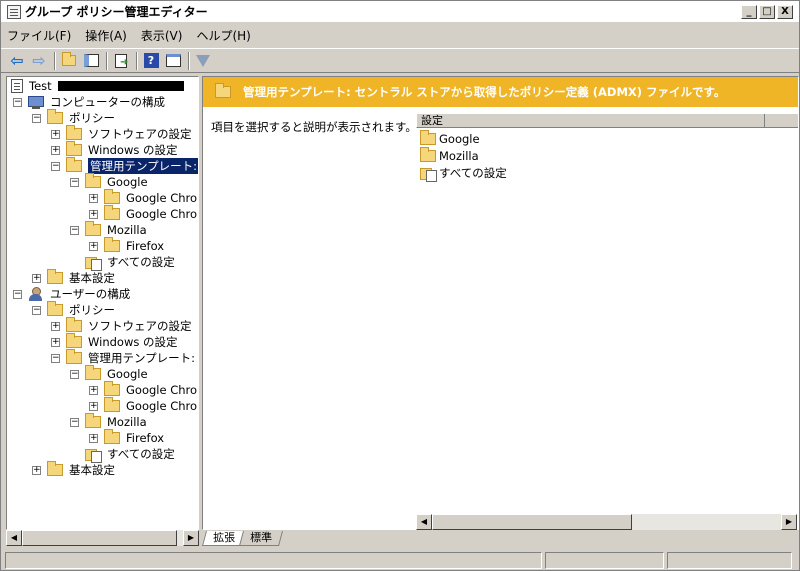  Describe the element at coordinates (92, 470) in the screenshot. I see `tree-label: 基本設定` at that location.